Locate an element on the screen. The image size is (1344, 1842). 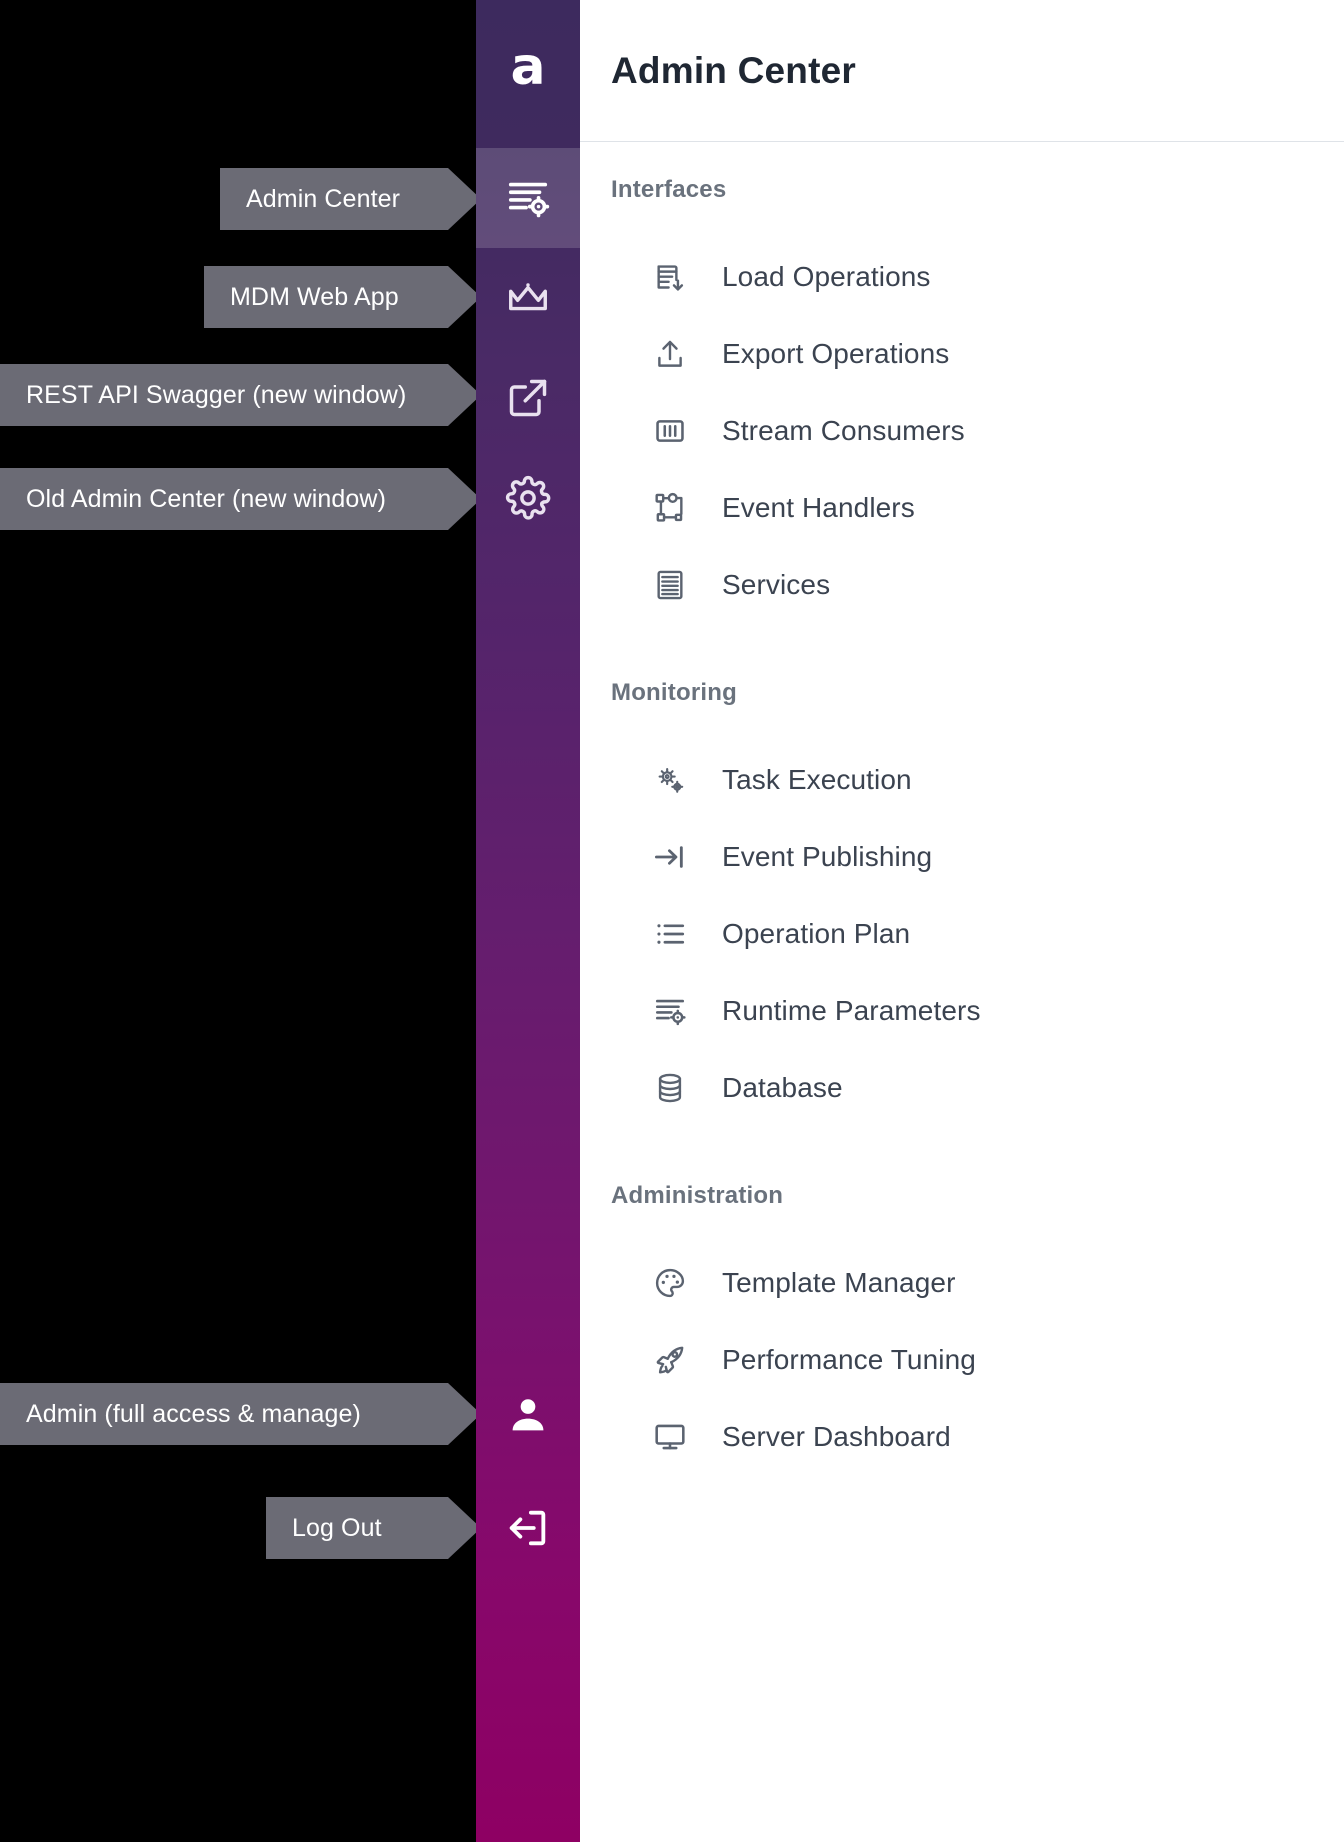
callout-rest-api-swagger: REST API Swagger (new window) is located at coordinates (240, 395).